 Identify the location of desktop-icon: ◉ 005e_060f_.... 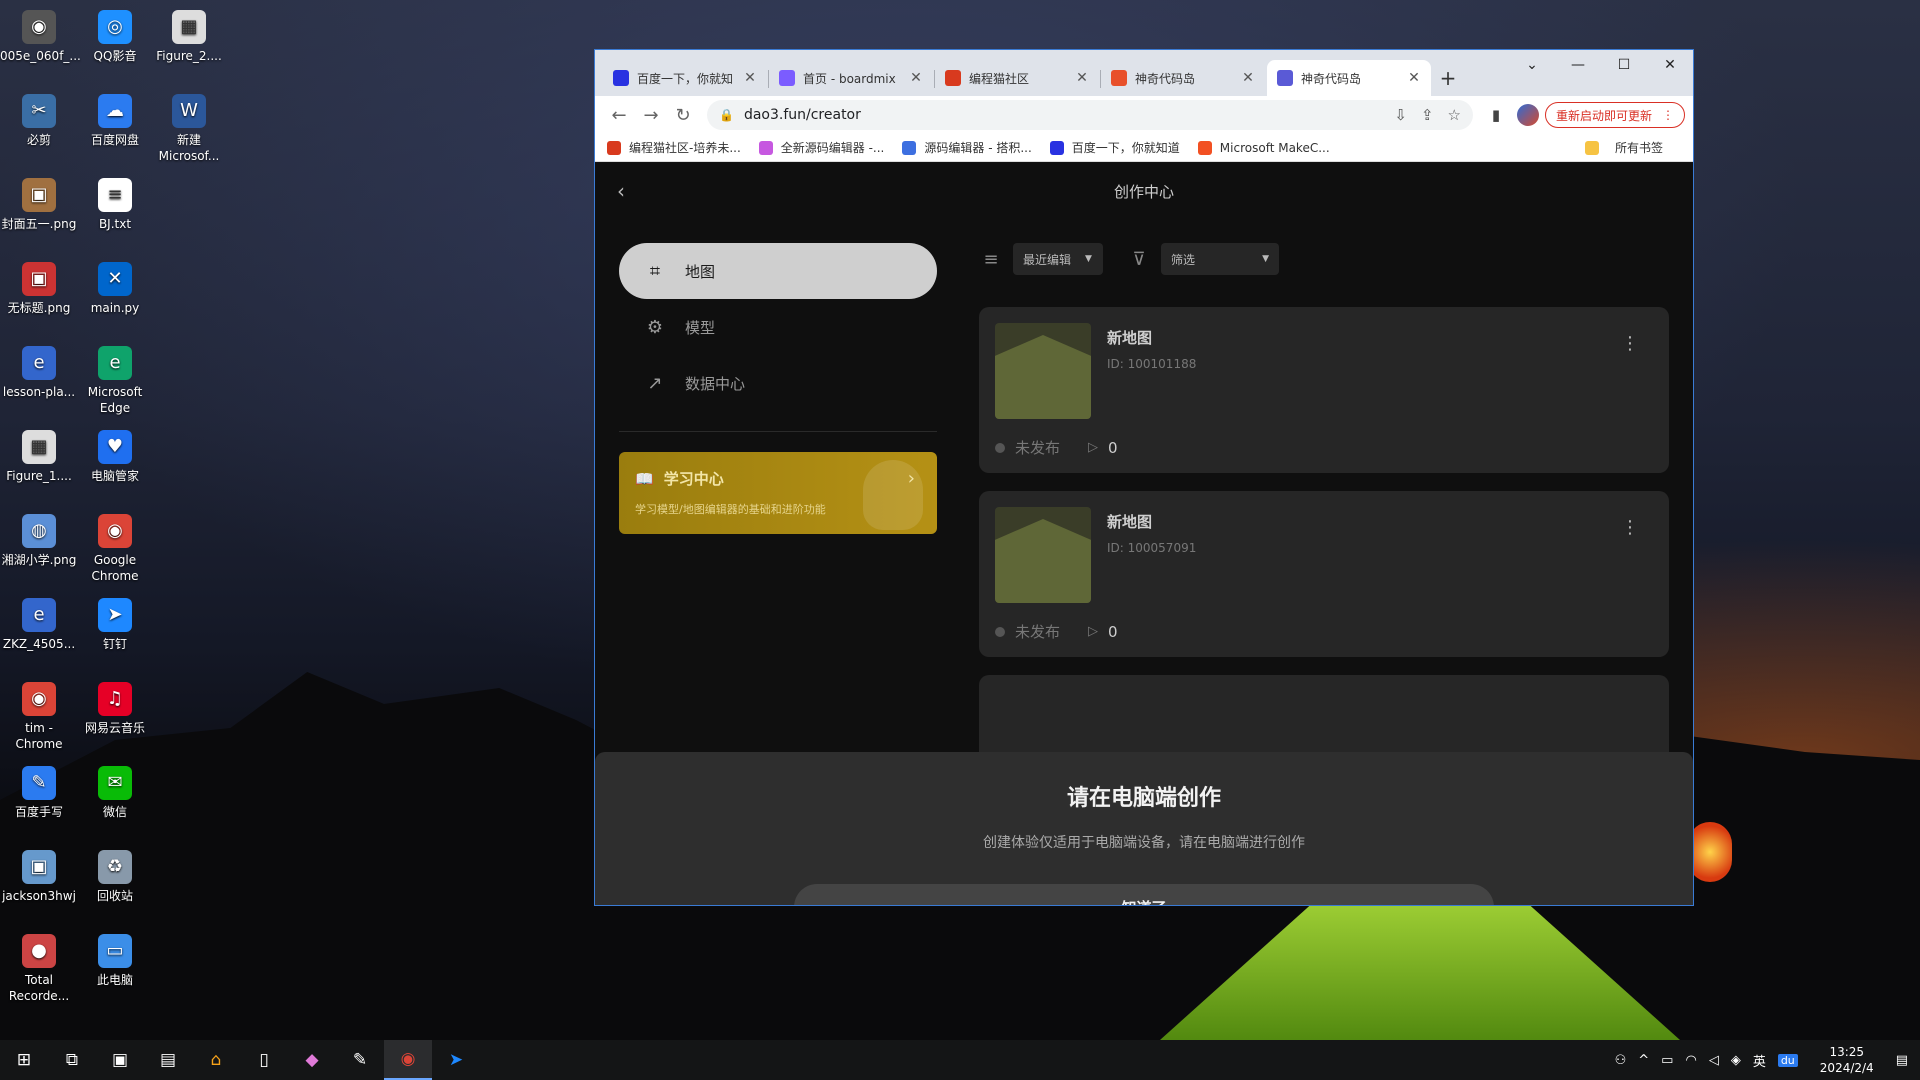
(40, 34).